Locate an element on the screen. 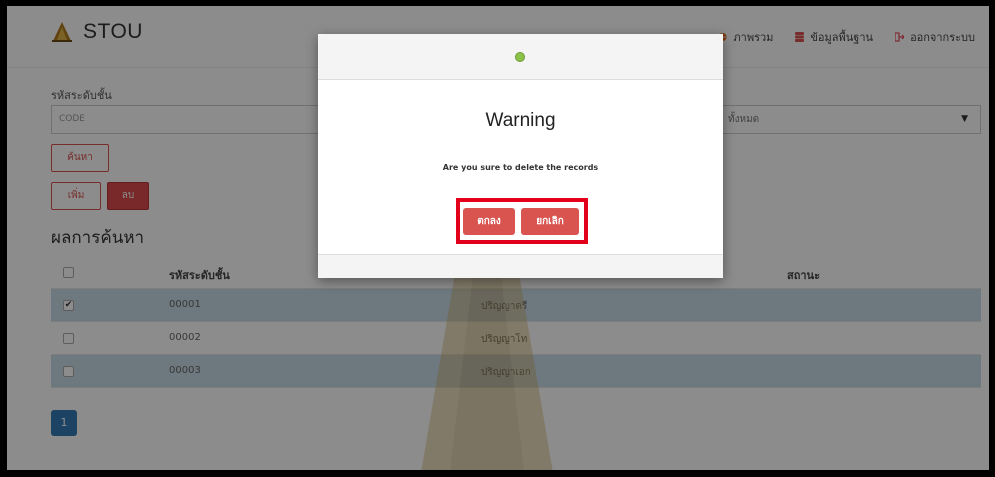  status-dot-icon is located at coordinates (520, 57).